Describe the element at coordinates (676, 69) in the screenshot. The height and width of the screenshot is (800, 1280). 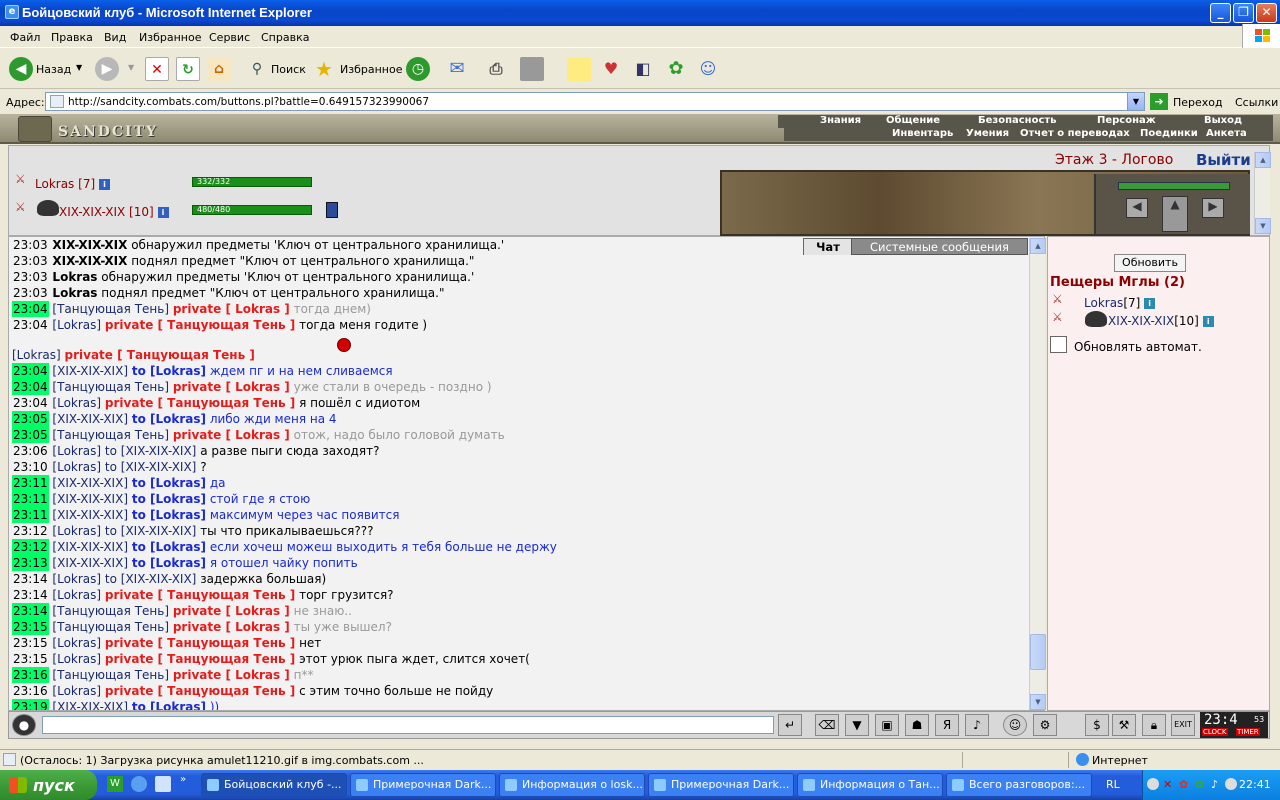
I see `icq-flower-icon: ✿` at that location.